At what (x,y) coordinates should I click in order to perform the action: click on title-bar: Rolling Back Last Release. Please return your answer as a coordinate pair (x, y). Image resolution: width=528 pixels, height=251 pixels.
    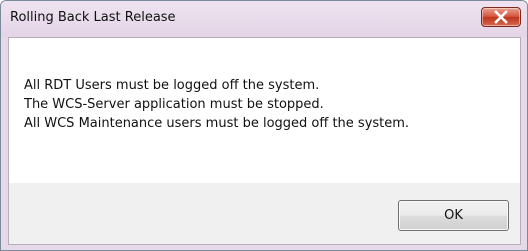
    Looking at the image, I should click on (264, 19).